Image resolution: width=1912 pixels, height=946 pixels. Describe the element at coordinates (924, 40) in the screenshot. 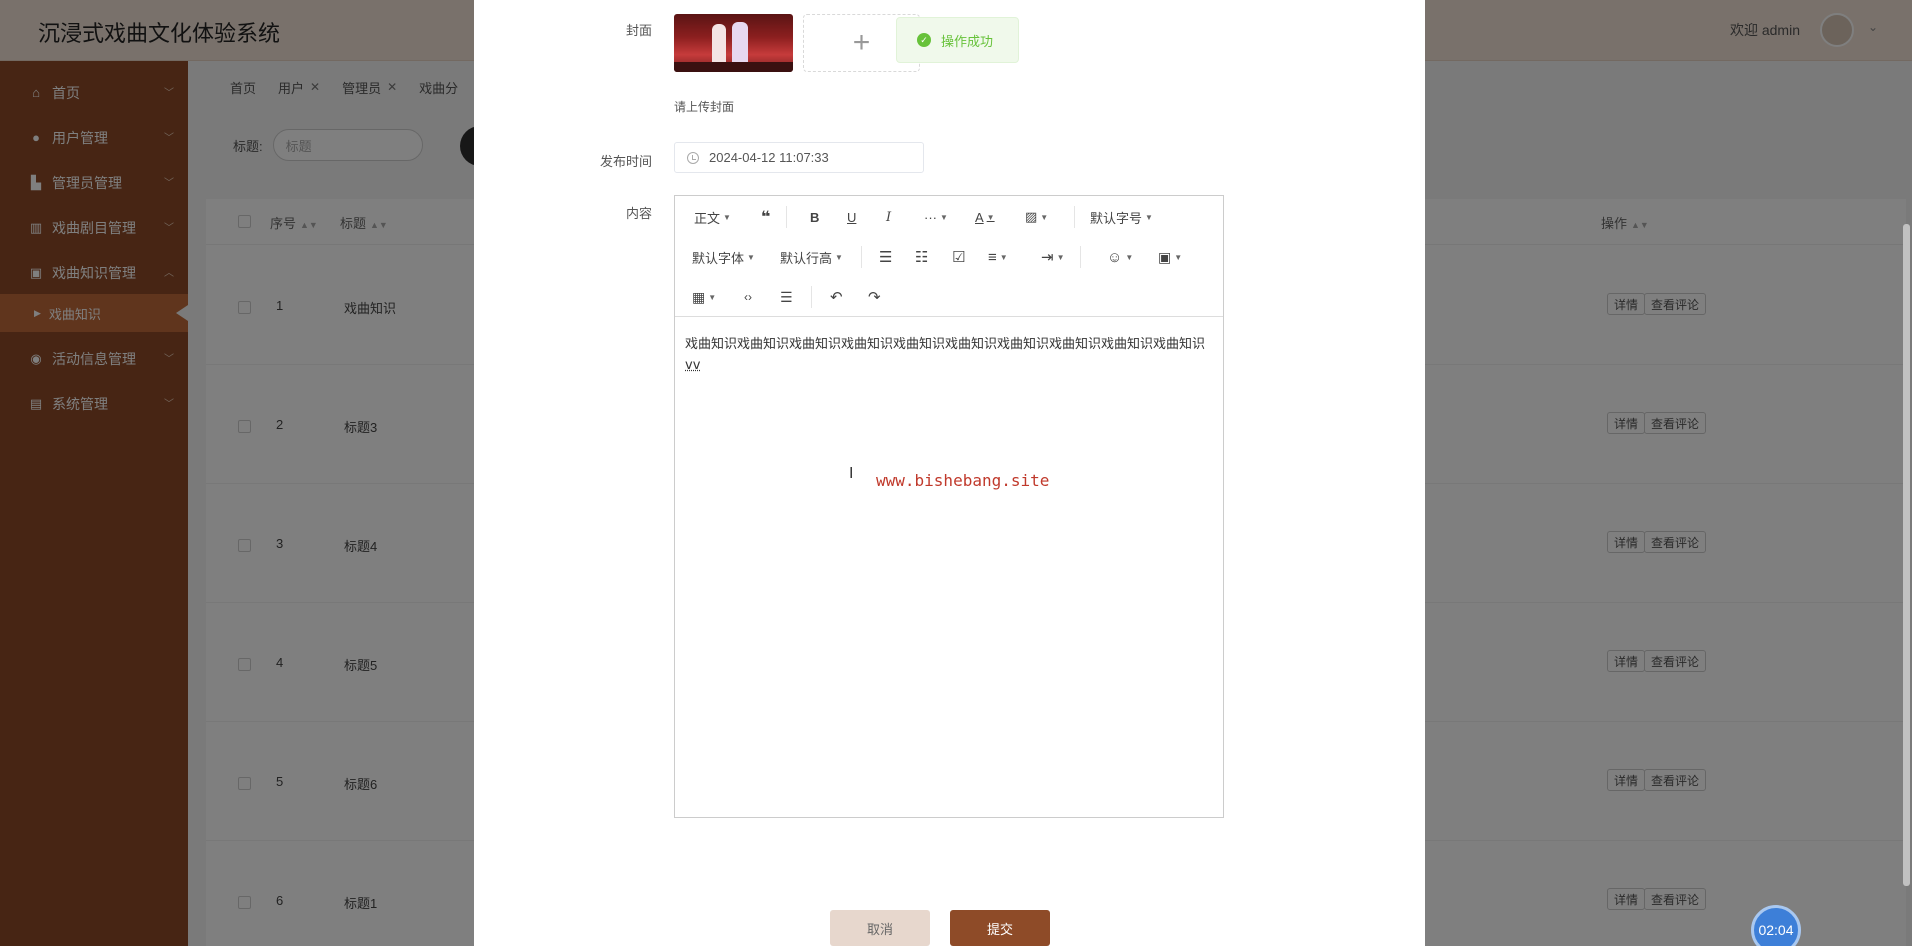

I see `check-icon: ✓` at that location.